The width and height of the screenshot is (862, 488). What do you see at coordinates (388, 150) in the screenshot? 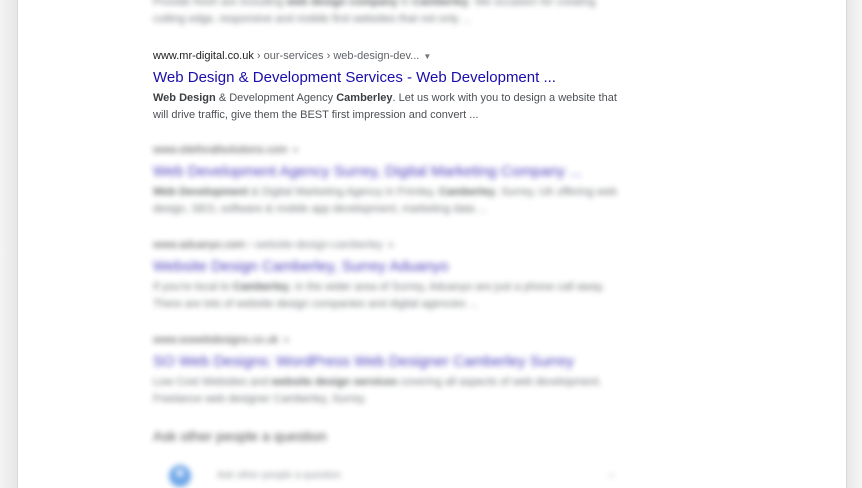
I see `result-cite: www.siteforallsolutions.com ▼` at bounding box center [388, 150].